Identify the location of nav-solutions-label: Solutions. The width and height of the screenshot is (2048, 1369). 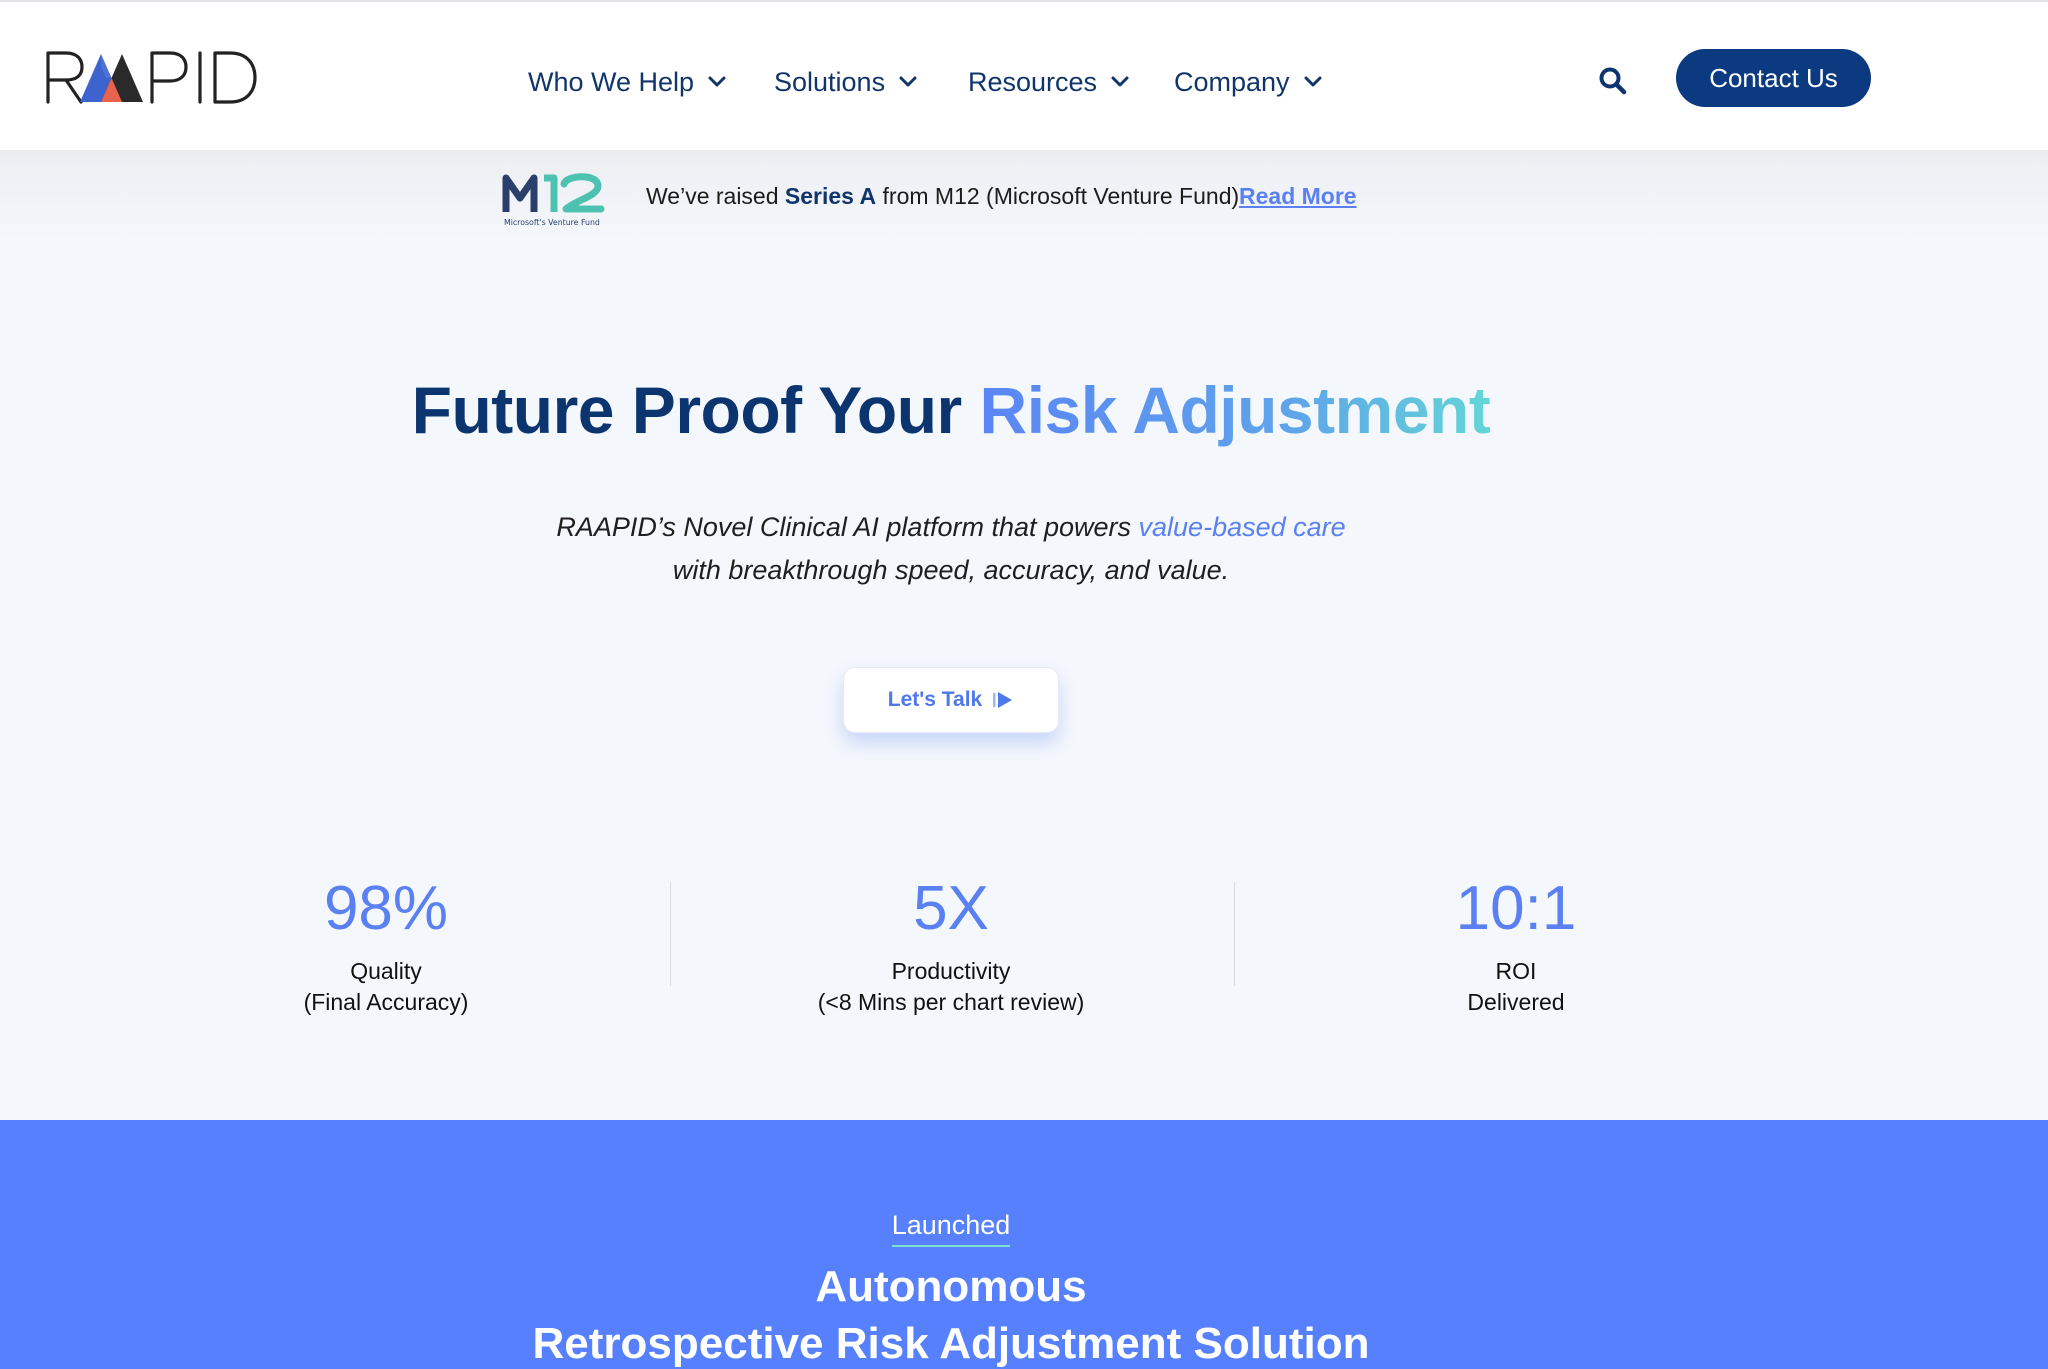
(830, 81).